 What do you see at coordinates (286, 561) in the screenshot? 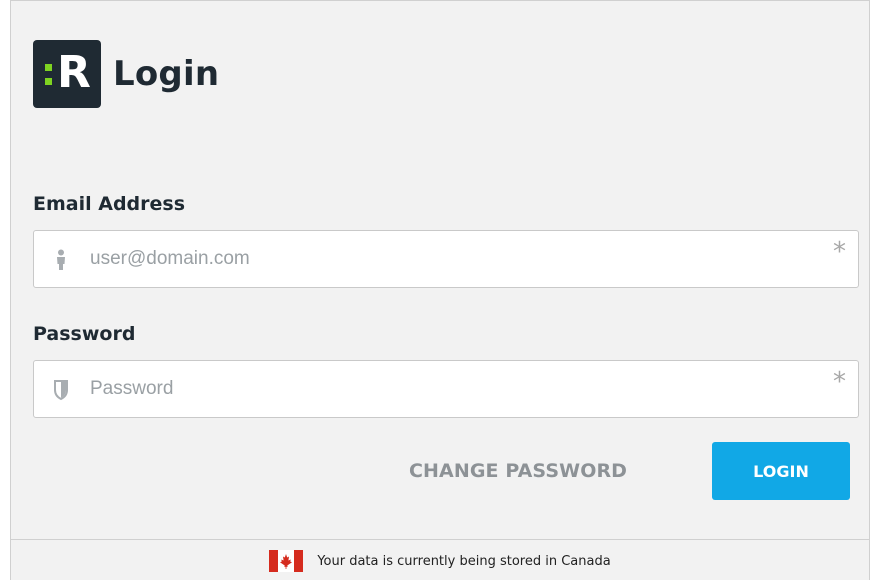
I see `canada-flag-icon` at bounding box center [286, 561].